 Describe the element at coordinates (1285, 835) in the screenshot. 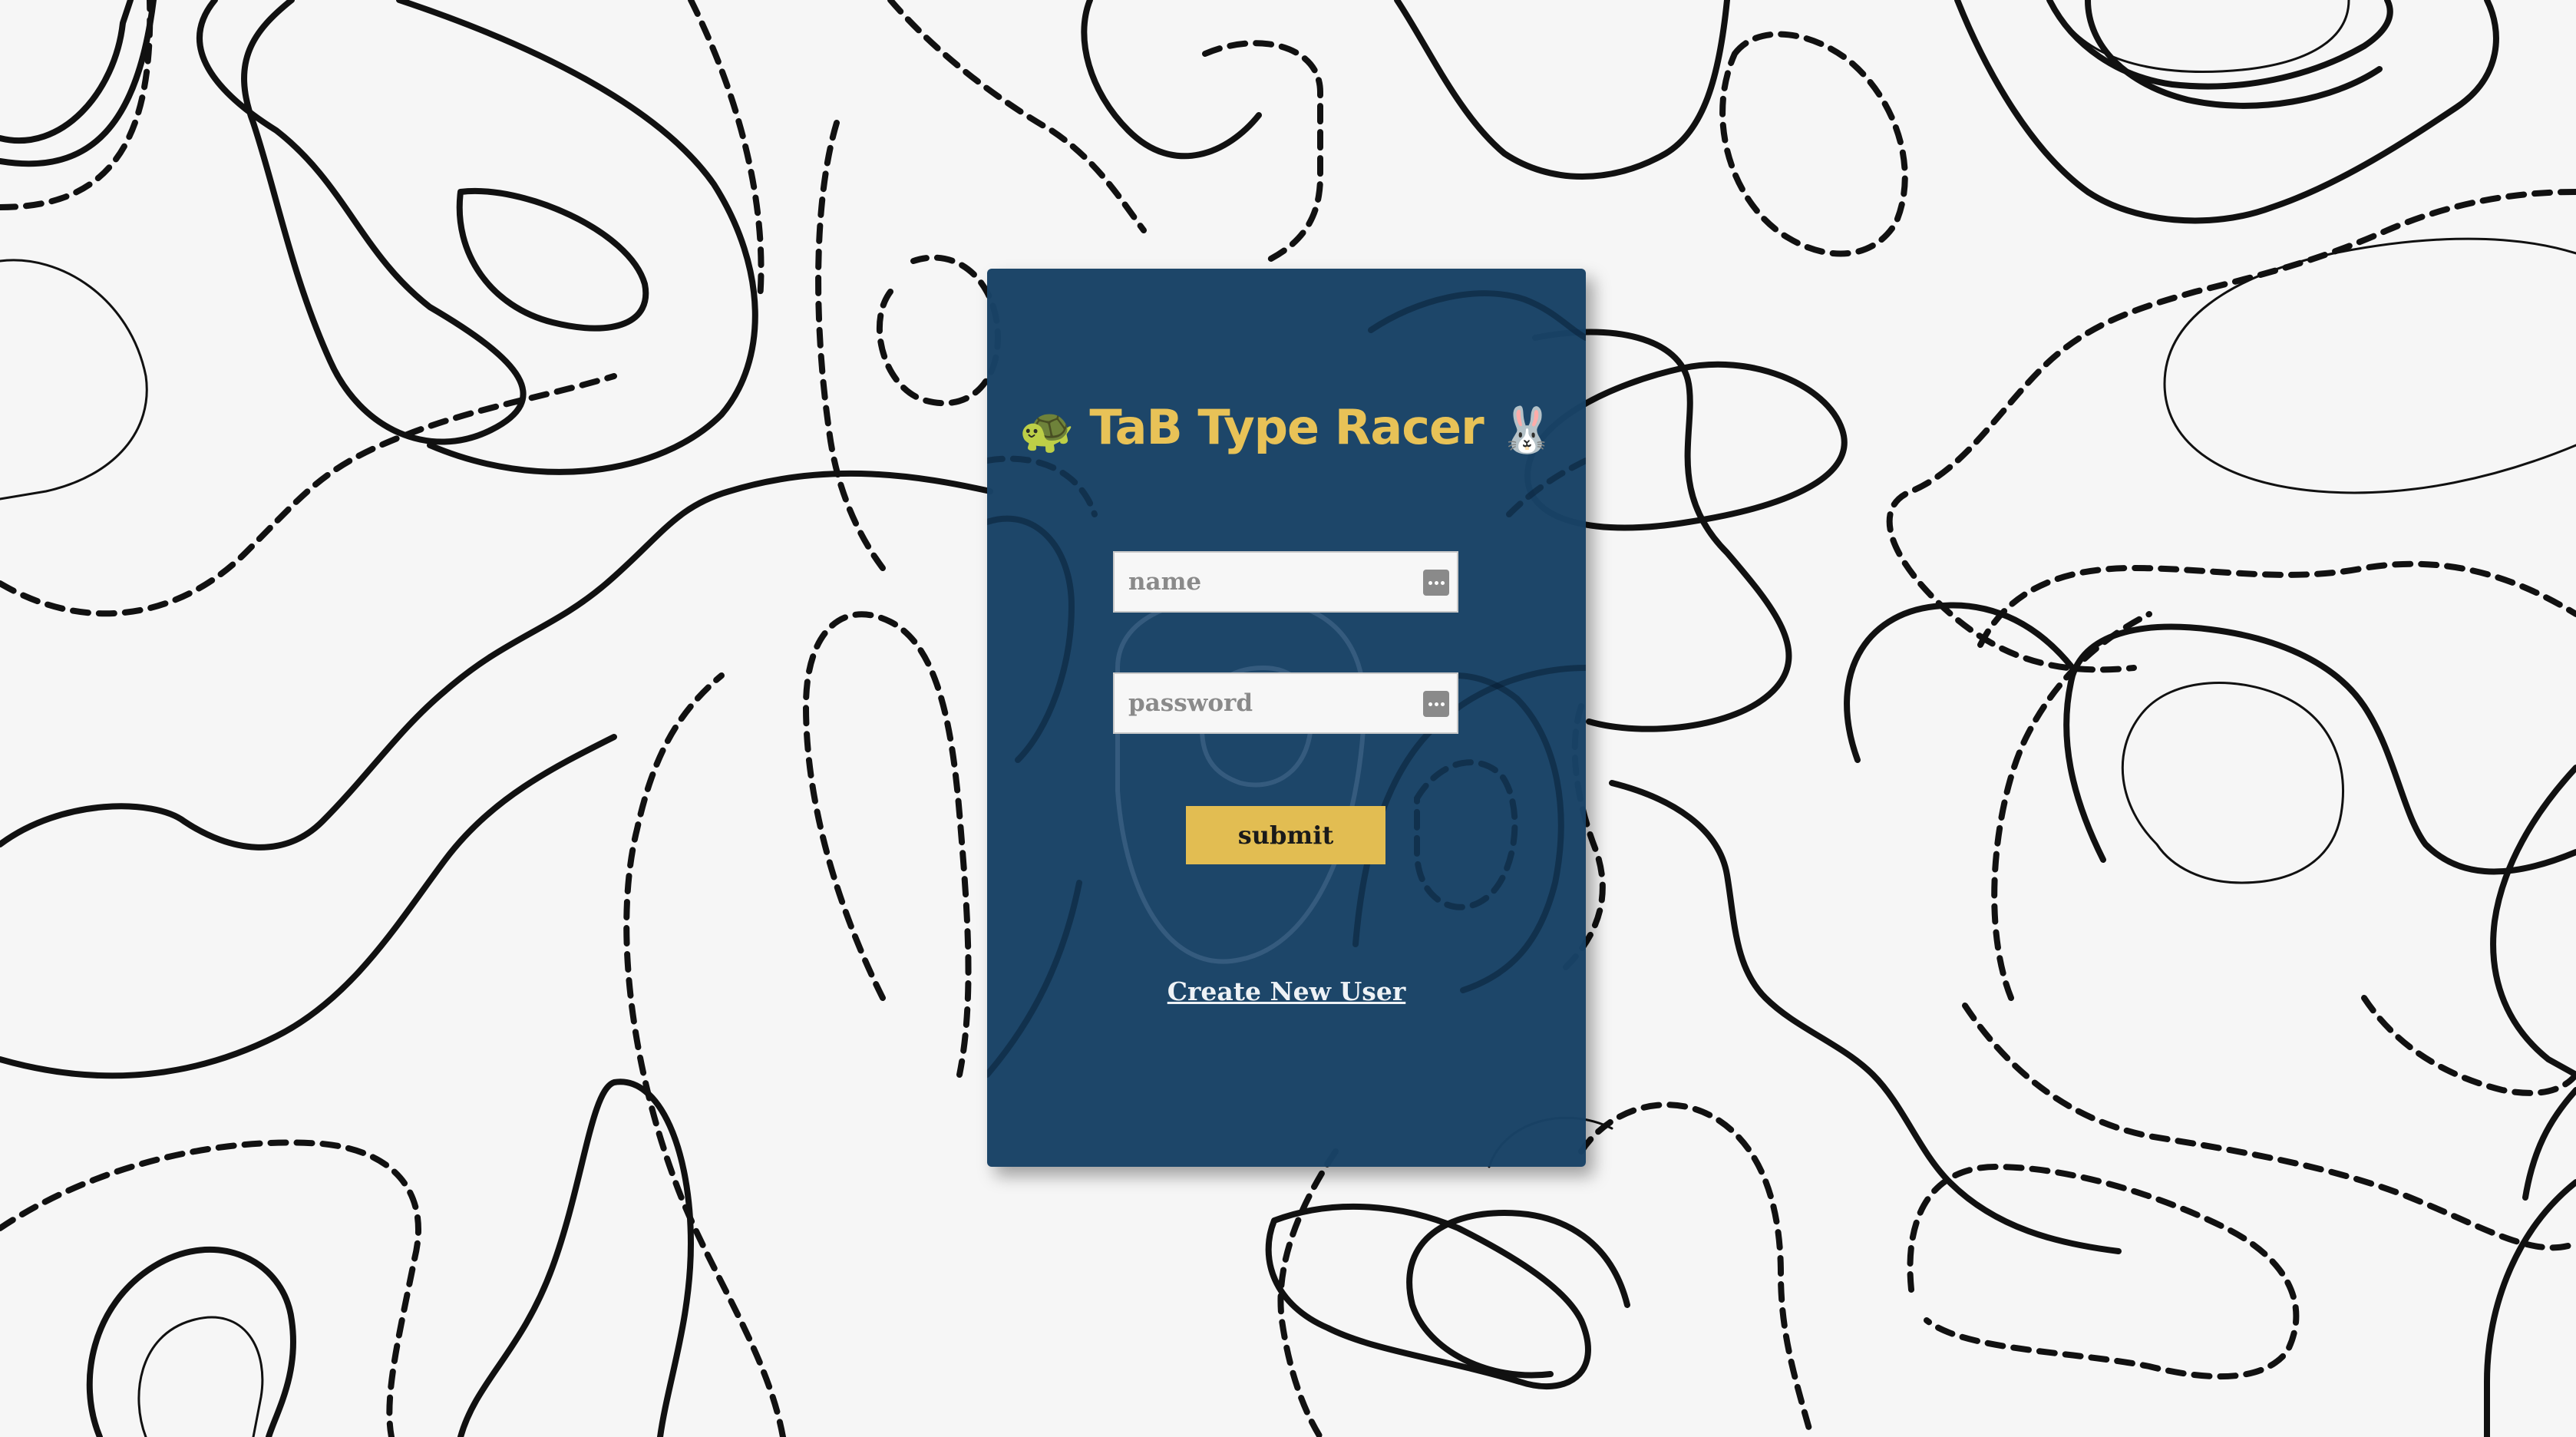

I see `submit-button: submit` at that location.